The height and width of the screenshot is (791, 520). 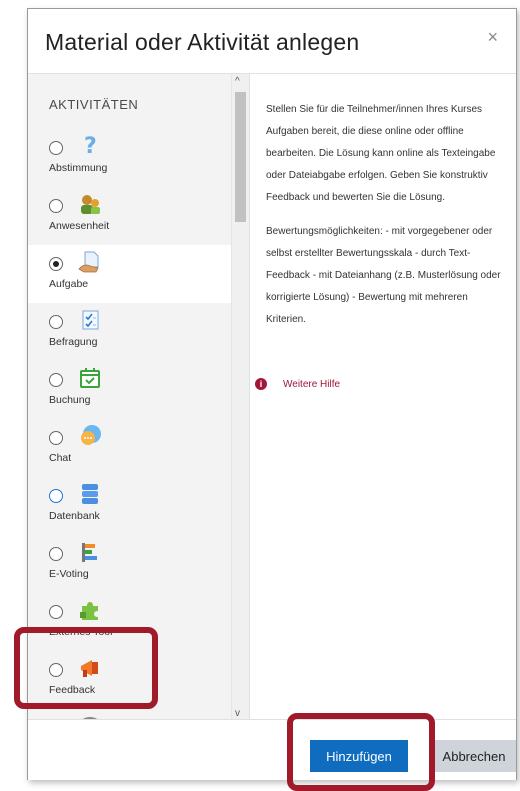 What do you see at coordinates (88, 262) in the screenshot?
I see `assignment-icon` at bounding box center [88, 262].